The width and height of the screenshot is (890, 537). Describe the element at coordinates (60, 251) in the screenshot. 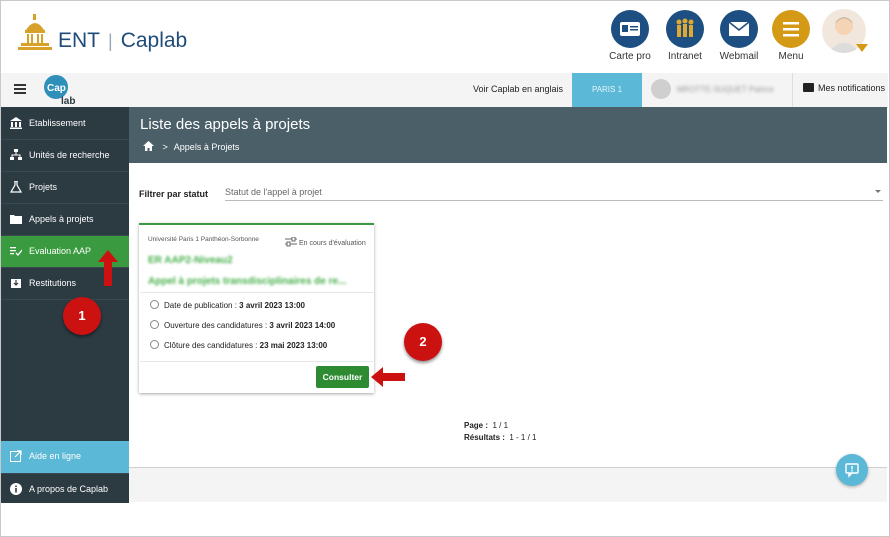

I see `sidebar-item-label: Evaluation AAP` at that location.